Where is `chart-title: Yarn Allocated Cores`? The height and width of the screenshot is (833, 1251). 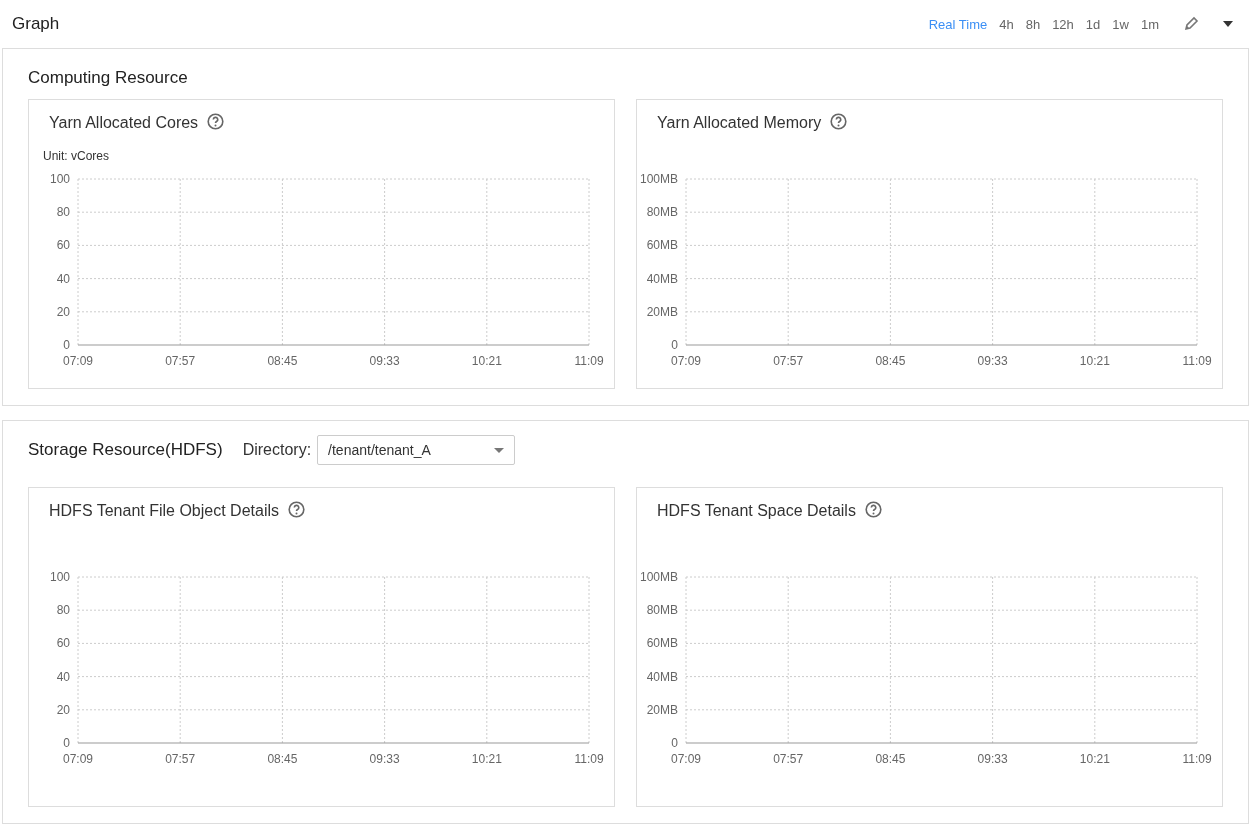 chart-title: Yarn Allocated Cores is located at coordinates (124, 123).